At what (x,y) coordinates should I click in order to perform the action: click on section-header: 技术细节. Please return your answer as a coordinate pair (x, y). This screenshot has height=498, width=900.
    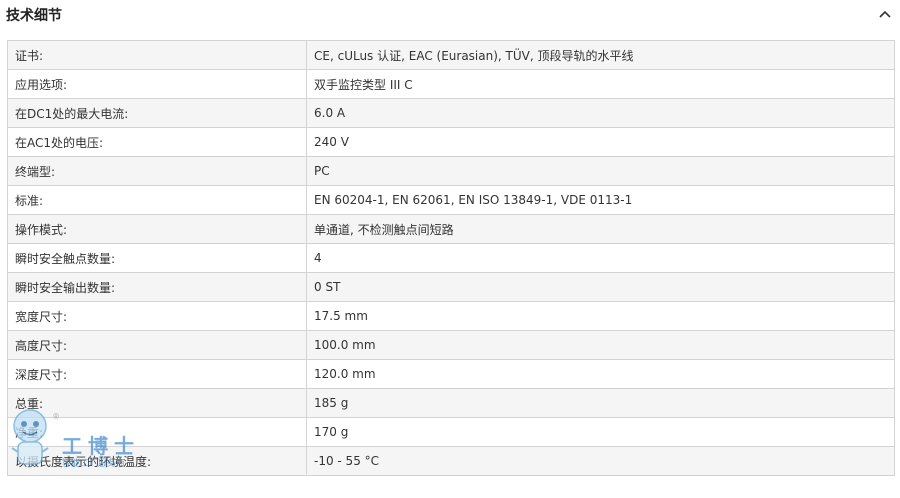
    Looking at the image, I should click on (450, 17).